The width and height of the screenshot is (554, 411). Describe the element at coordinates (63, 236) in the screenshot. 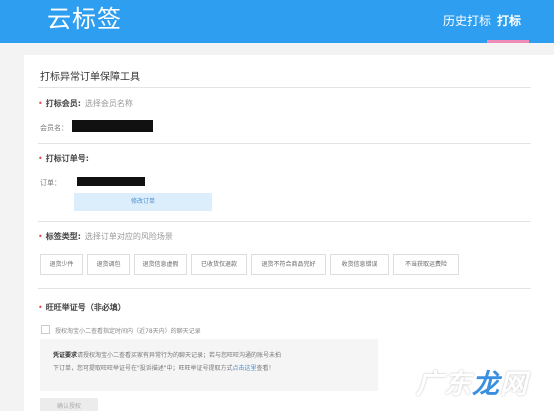

I see `tag-label-text: 标签类型:` at that location.